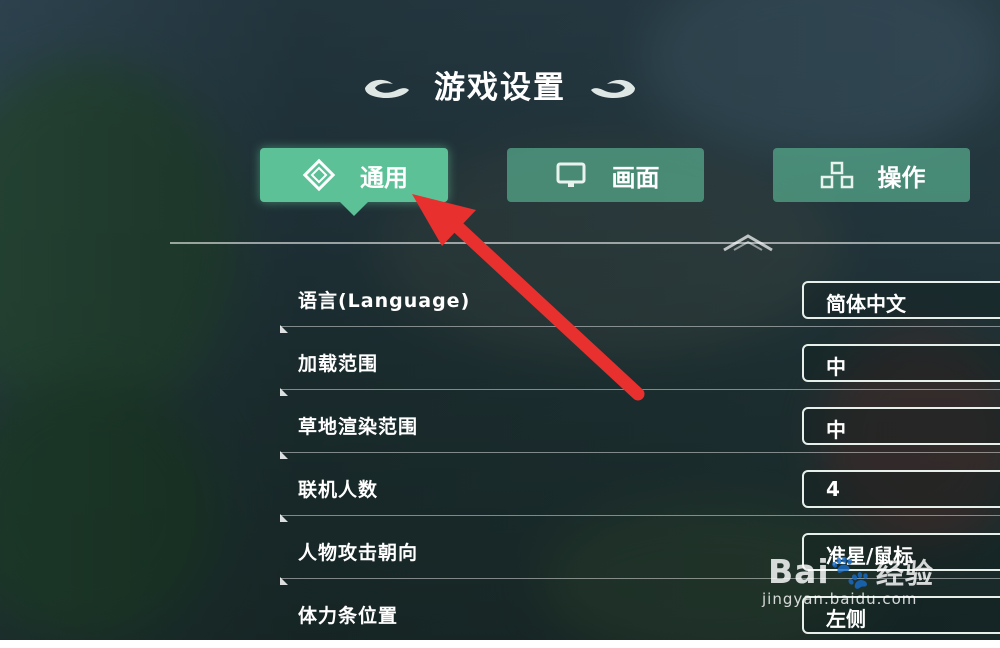 Image resolution: width=1000 pixels, height=648 pixels. I want to click on setting-row-load-range: 加载范围 中, so click(640, 364).